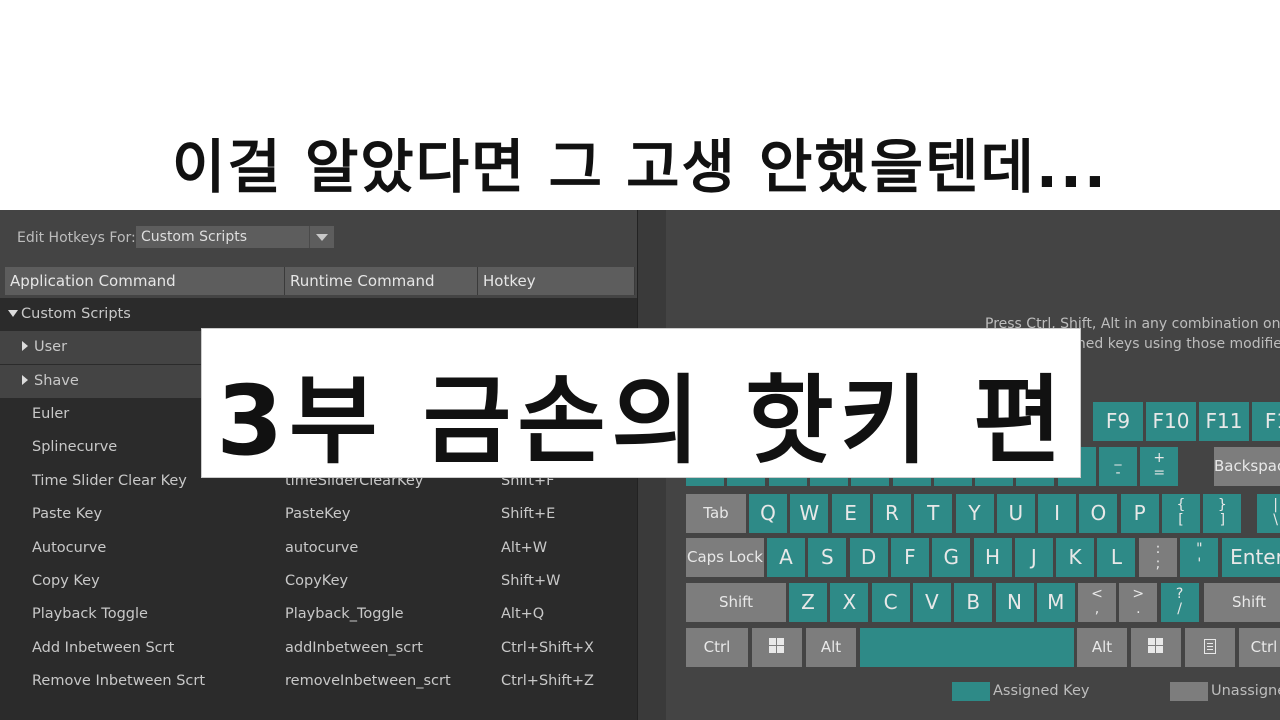 The width and height of the screenshot is (1280, 720). I want to click on key-c: C, so click(890, 602).